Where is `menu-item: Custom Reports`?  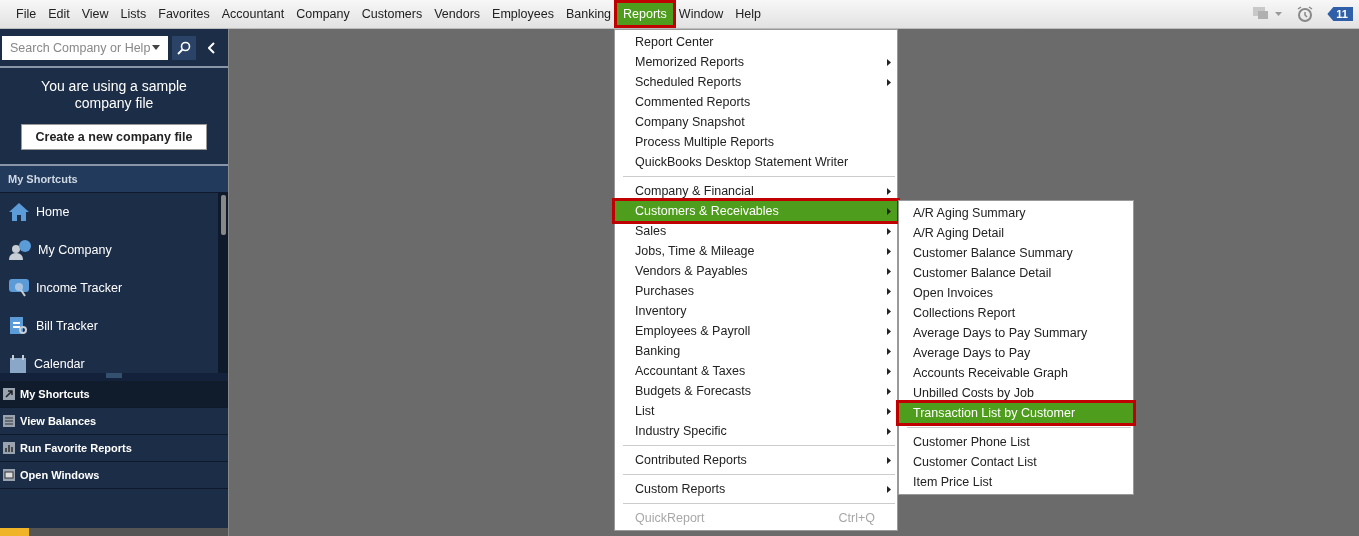
menu-item: Custom Reports is located at coordinates (756, 489).